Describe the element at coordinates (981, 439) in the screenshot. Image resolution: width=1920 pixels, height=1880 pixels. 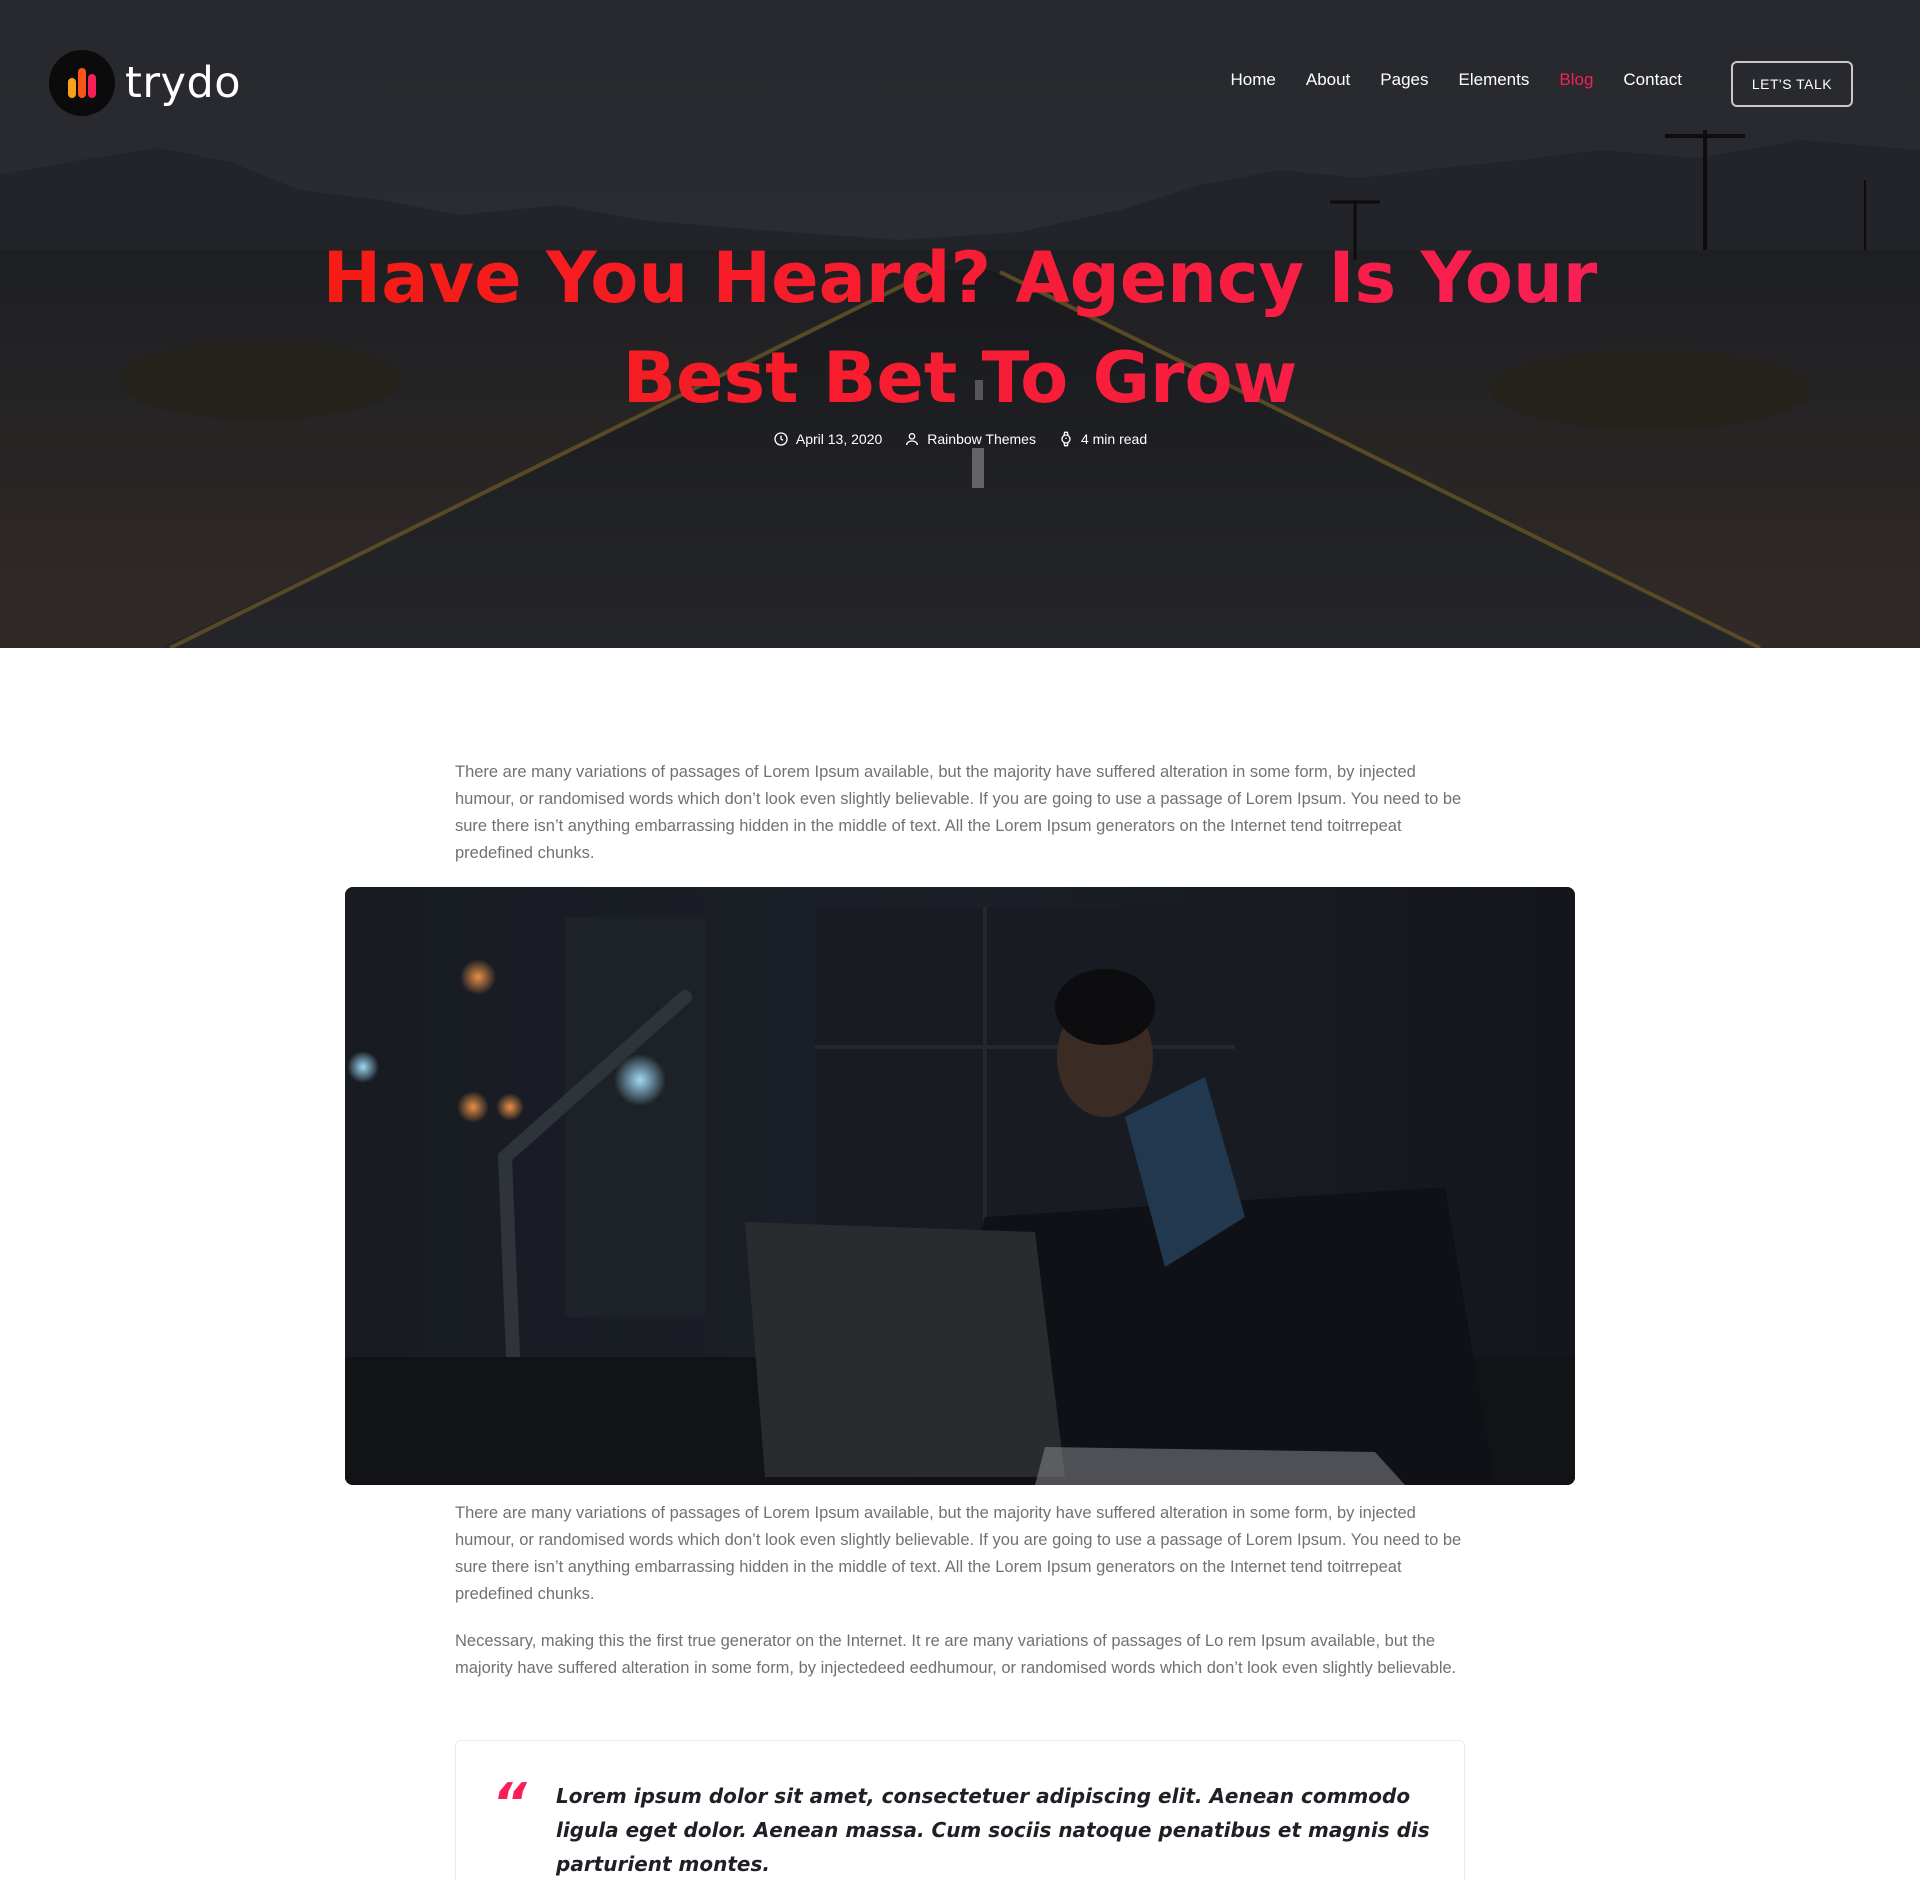
I see `post-author-text: Rainbow Themes` at that location.